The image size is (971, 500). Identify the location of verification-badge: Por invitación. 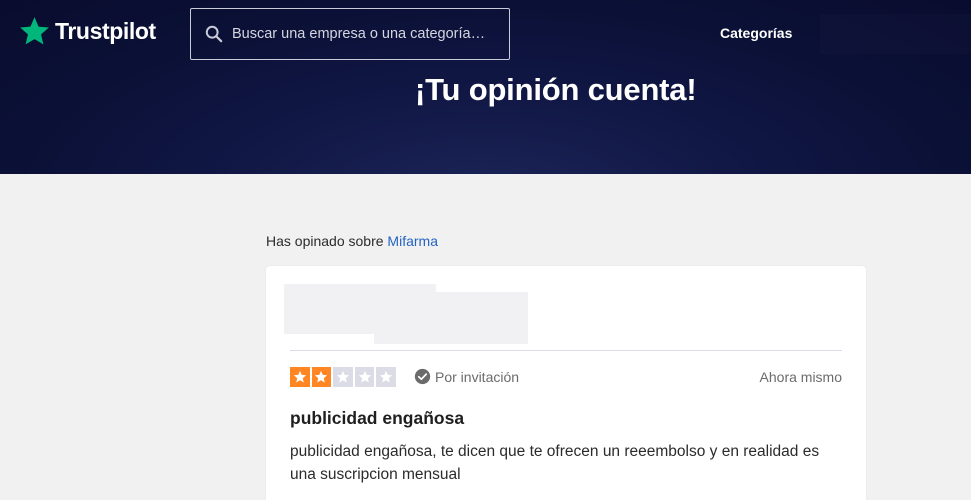
(466, 376).